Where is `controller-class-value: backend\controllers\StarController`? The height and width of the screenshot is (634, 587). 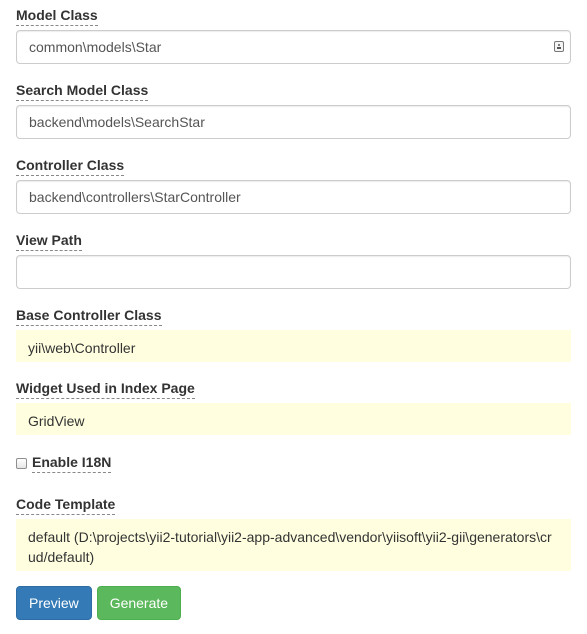 controller-class-value: backend\controllers\StarController is located at coordinates (135, 197).